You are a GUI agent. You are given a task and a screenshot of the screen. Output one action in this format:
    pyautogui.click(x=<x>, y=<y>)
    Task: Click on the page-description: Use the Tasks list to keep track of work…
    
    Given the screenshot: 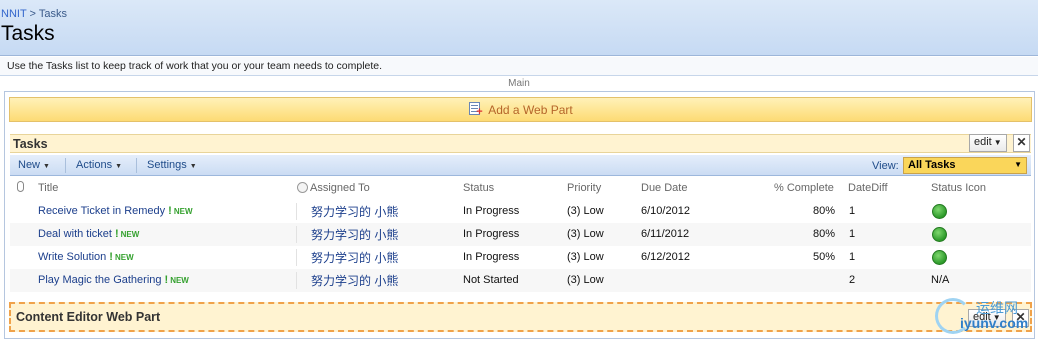 What is the action you would take?
    pyautogui.click(x=195, y=66)
    